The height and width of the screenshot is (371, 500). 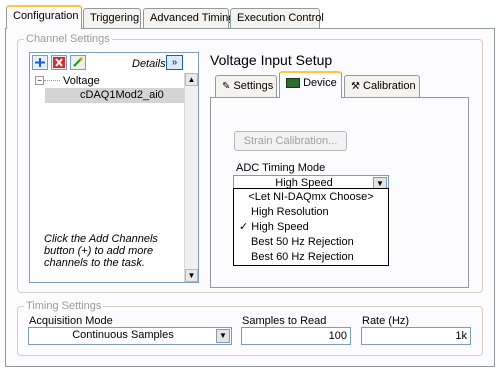 I want to click on chevron-down-icon: ▼, so click(x=223, y=336).